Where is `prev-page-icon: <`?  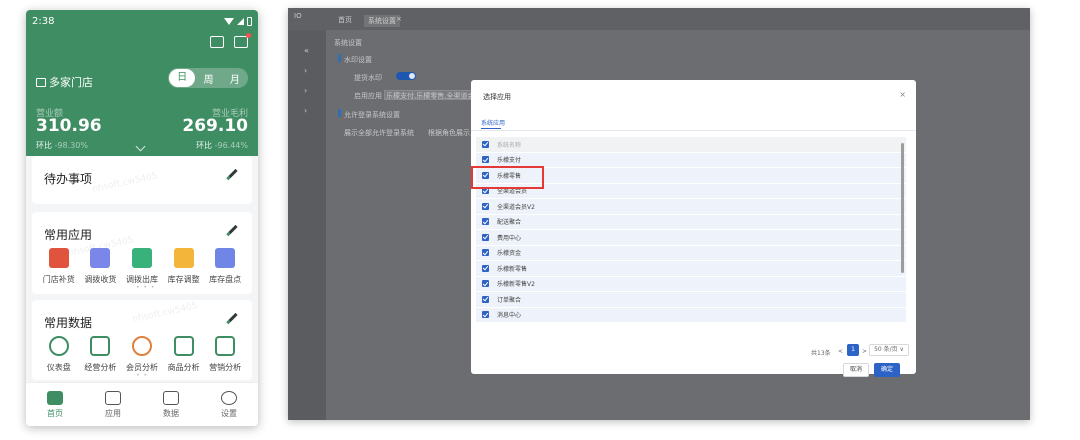 prev-page-icon: < is located at coordinates (840, 351).